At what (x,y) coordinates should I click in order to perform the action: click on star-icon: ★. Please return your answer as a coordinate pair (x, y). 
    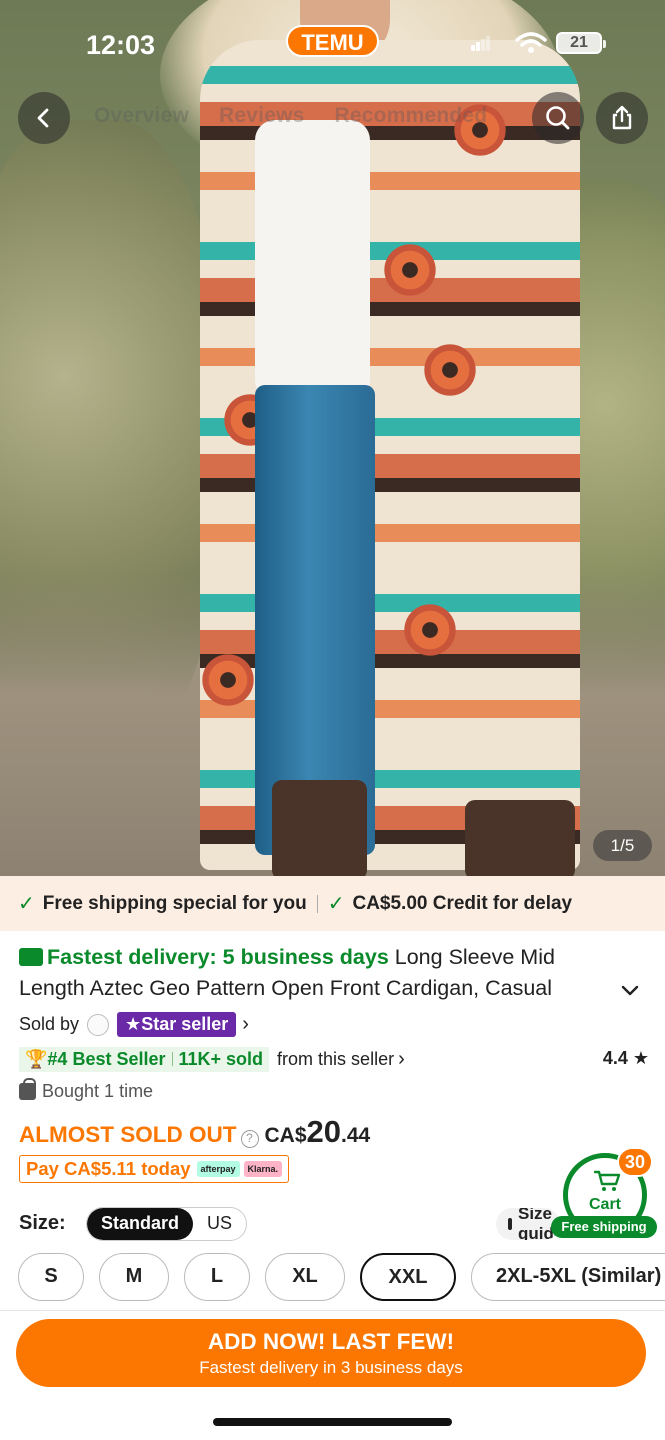
    Looking at the image, I should click on (640, 1058).